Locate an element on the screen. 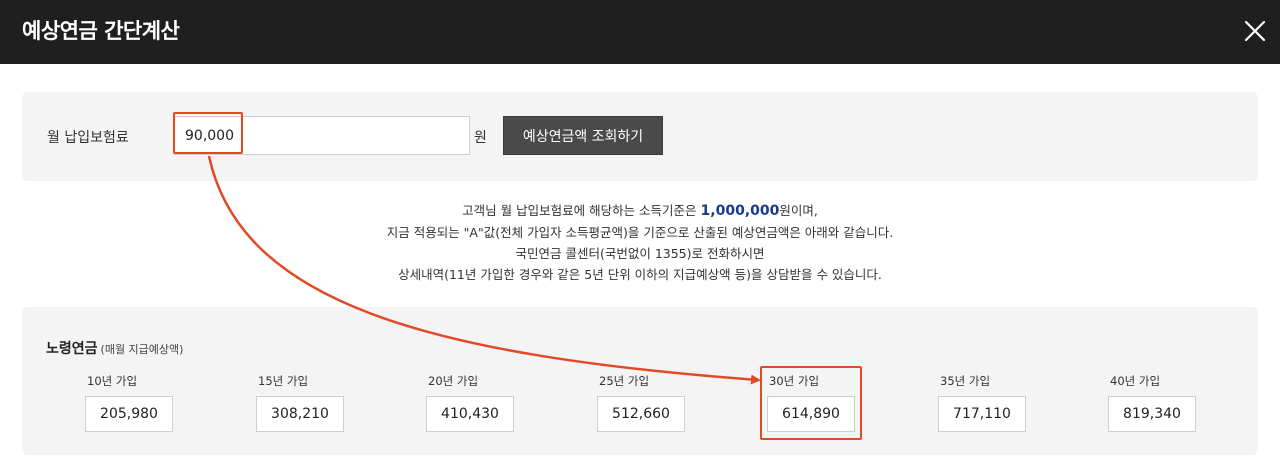 Image resolution: width=1280 pixels, height=462 pixels. period-label: 25년 가입 is located at coordinates (624, 381).